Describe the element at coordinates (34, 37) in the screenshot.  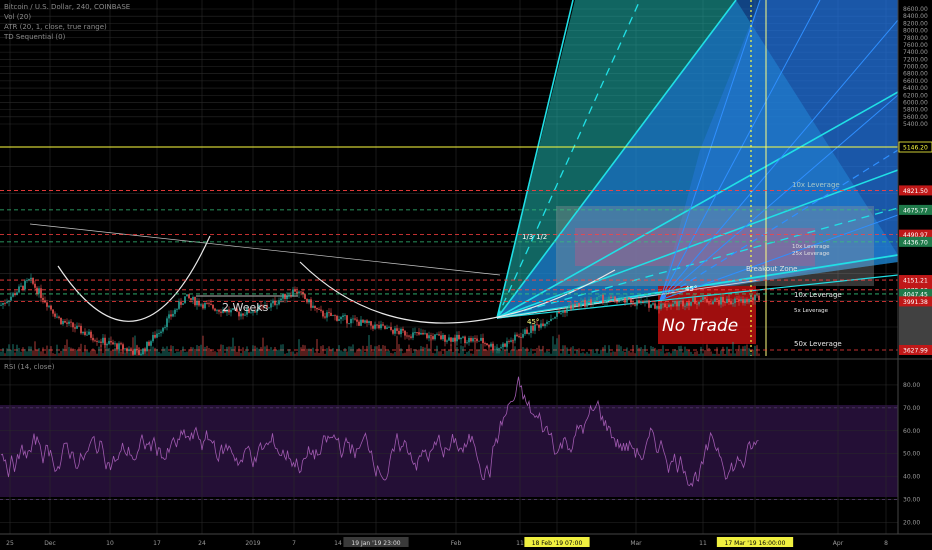
I see `legend-td-sequential: TD Sequential (0)` at that location.